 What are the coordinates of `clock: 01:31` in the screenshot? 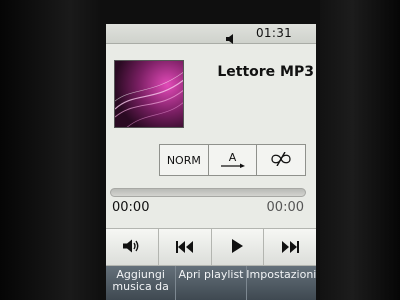 It's located at (274, 33).